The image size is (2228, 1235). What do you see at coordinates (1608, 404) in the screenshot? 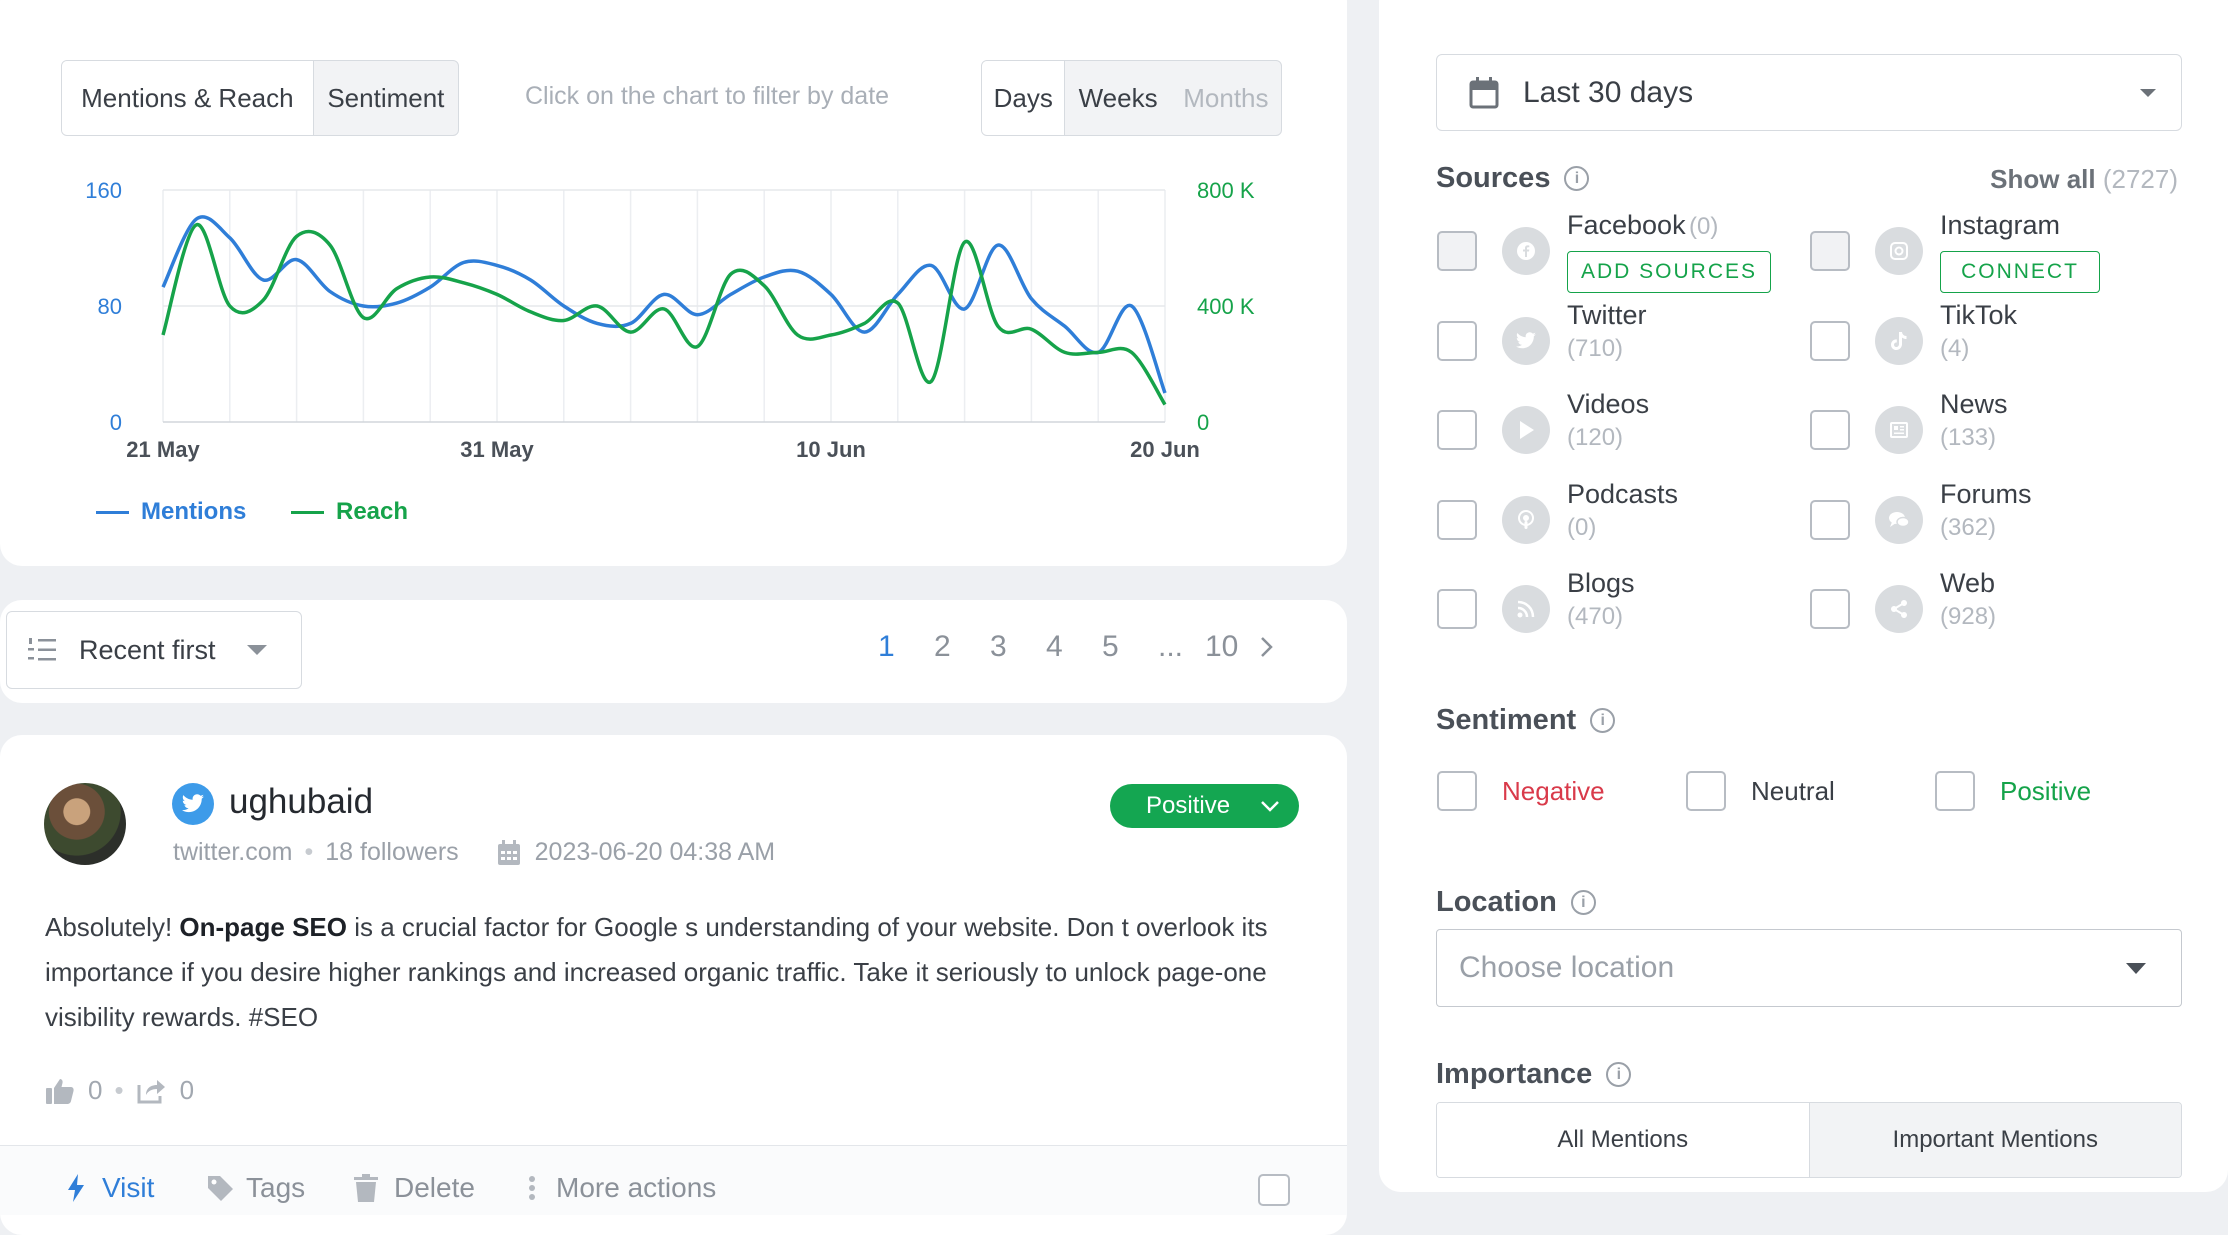
I see `videos-source-name: Videos` at bounding box center [1608, 404].